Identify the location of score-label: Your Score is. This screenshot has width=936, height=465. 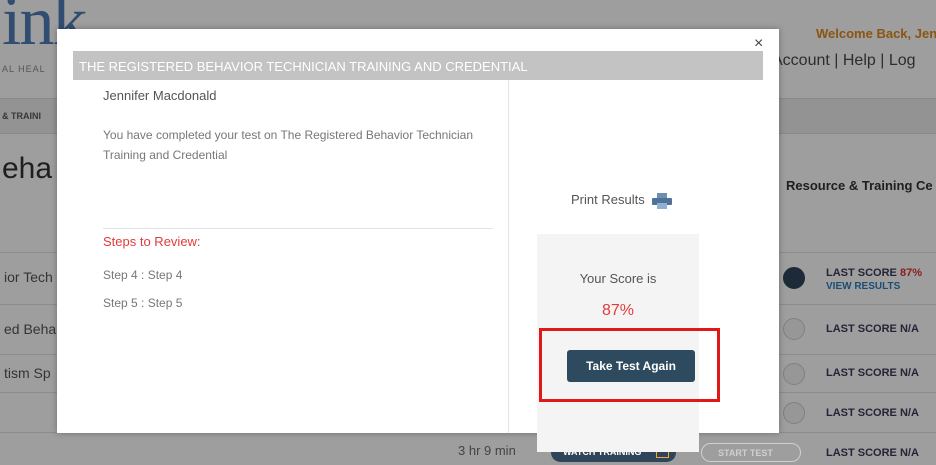
(618, 278).